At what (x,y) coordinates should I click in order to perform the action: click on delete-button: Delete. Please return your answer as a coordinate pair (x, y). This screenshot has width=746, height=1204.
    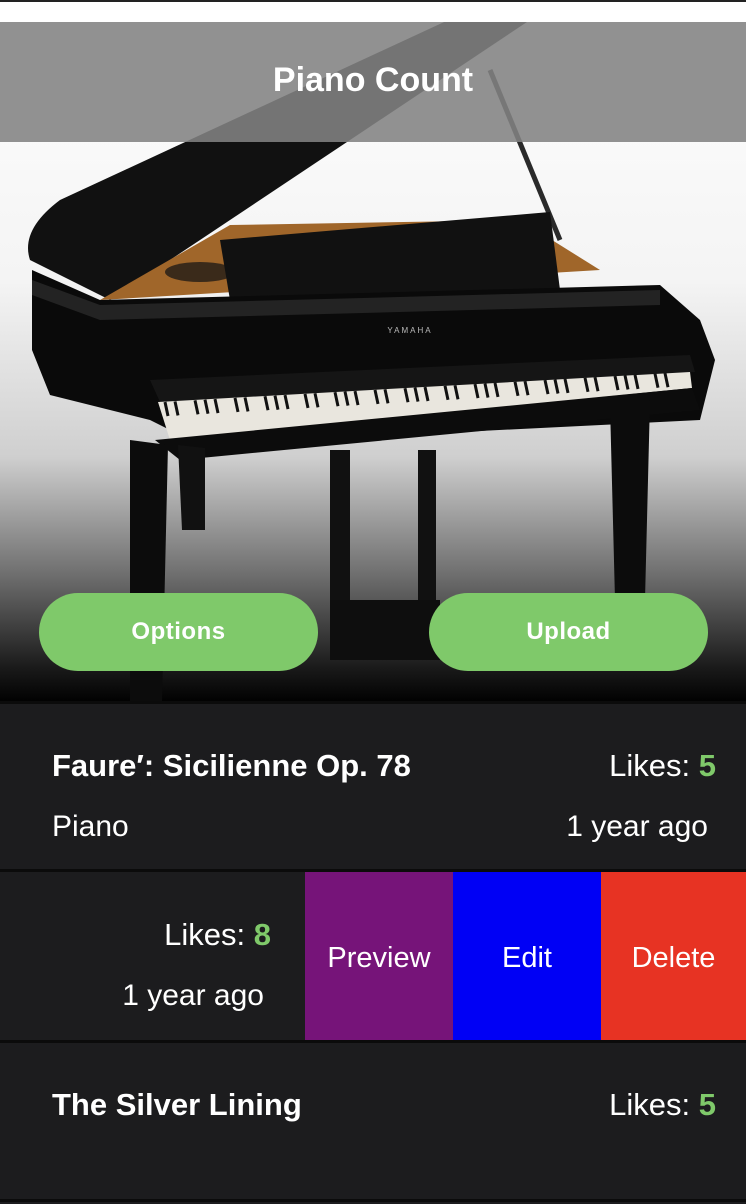
    Looking at the image, I should click on (673, 956).